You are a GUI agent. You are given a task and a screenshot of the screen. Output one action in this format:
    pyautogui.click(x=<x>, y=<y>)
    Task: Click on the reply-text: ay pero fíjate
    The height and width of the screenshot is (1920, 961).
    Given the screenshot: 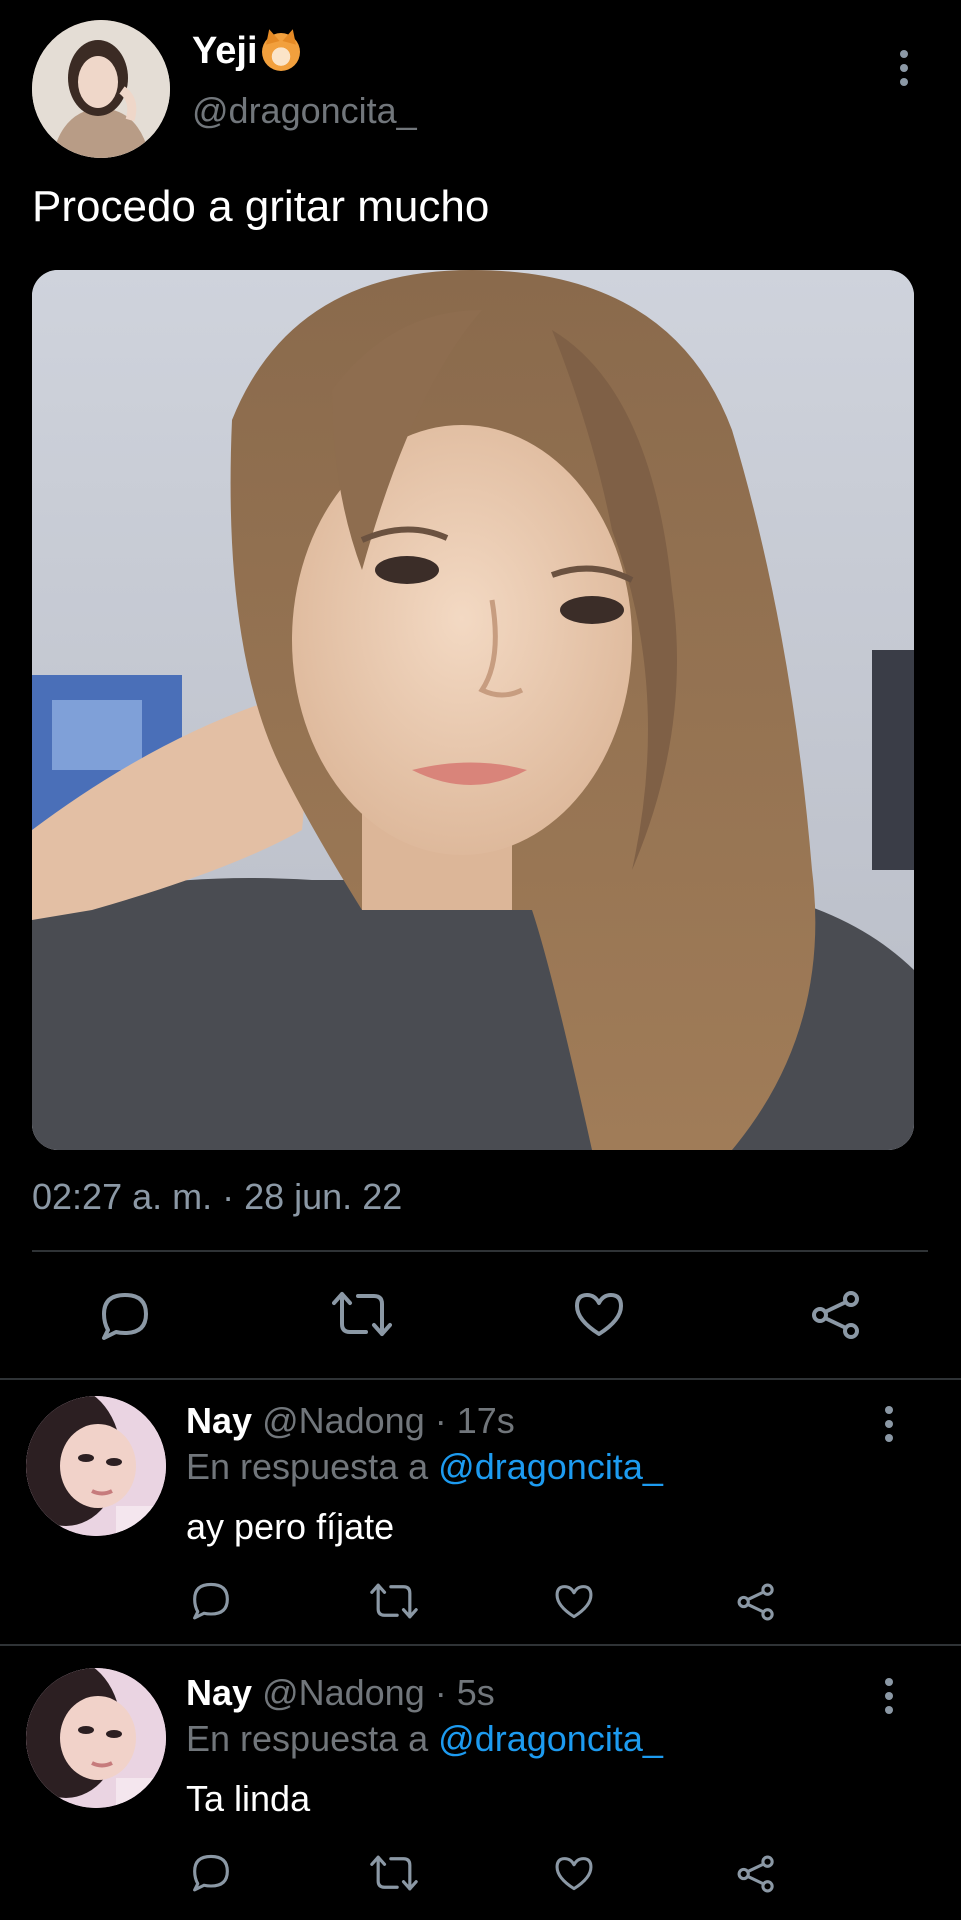 What is the action you would take?
    pyautogui.click(x=290, y=1526)
    